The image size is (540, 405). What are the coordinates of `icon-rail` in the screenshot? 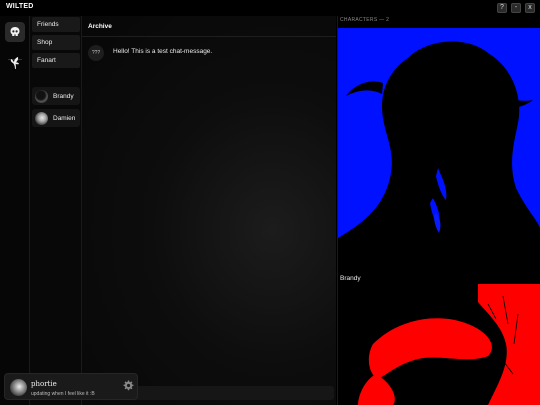 It's located at (15, 210).